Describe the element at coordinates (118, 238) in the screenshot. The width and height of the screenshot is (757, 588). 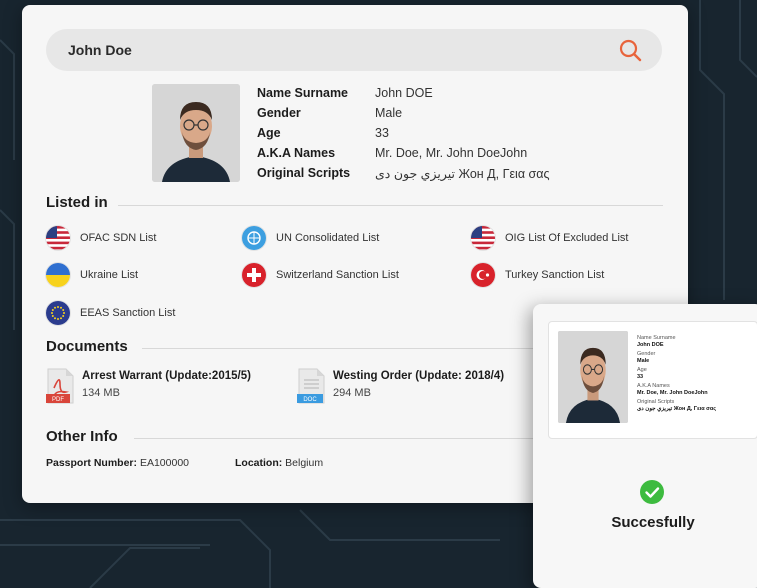
I see `list-item-label: OFAC SDN List` at that location.